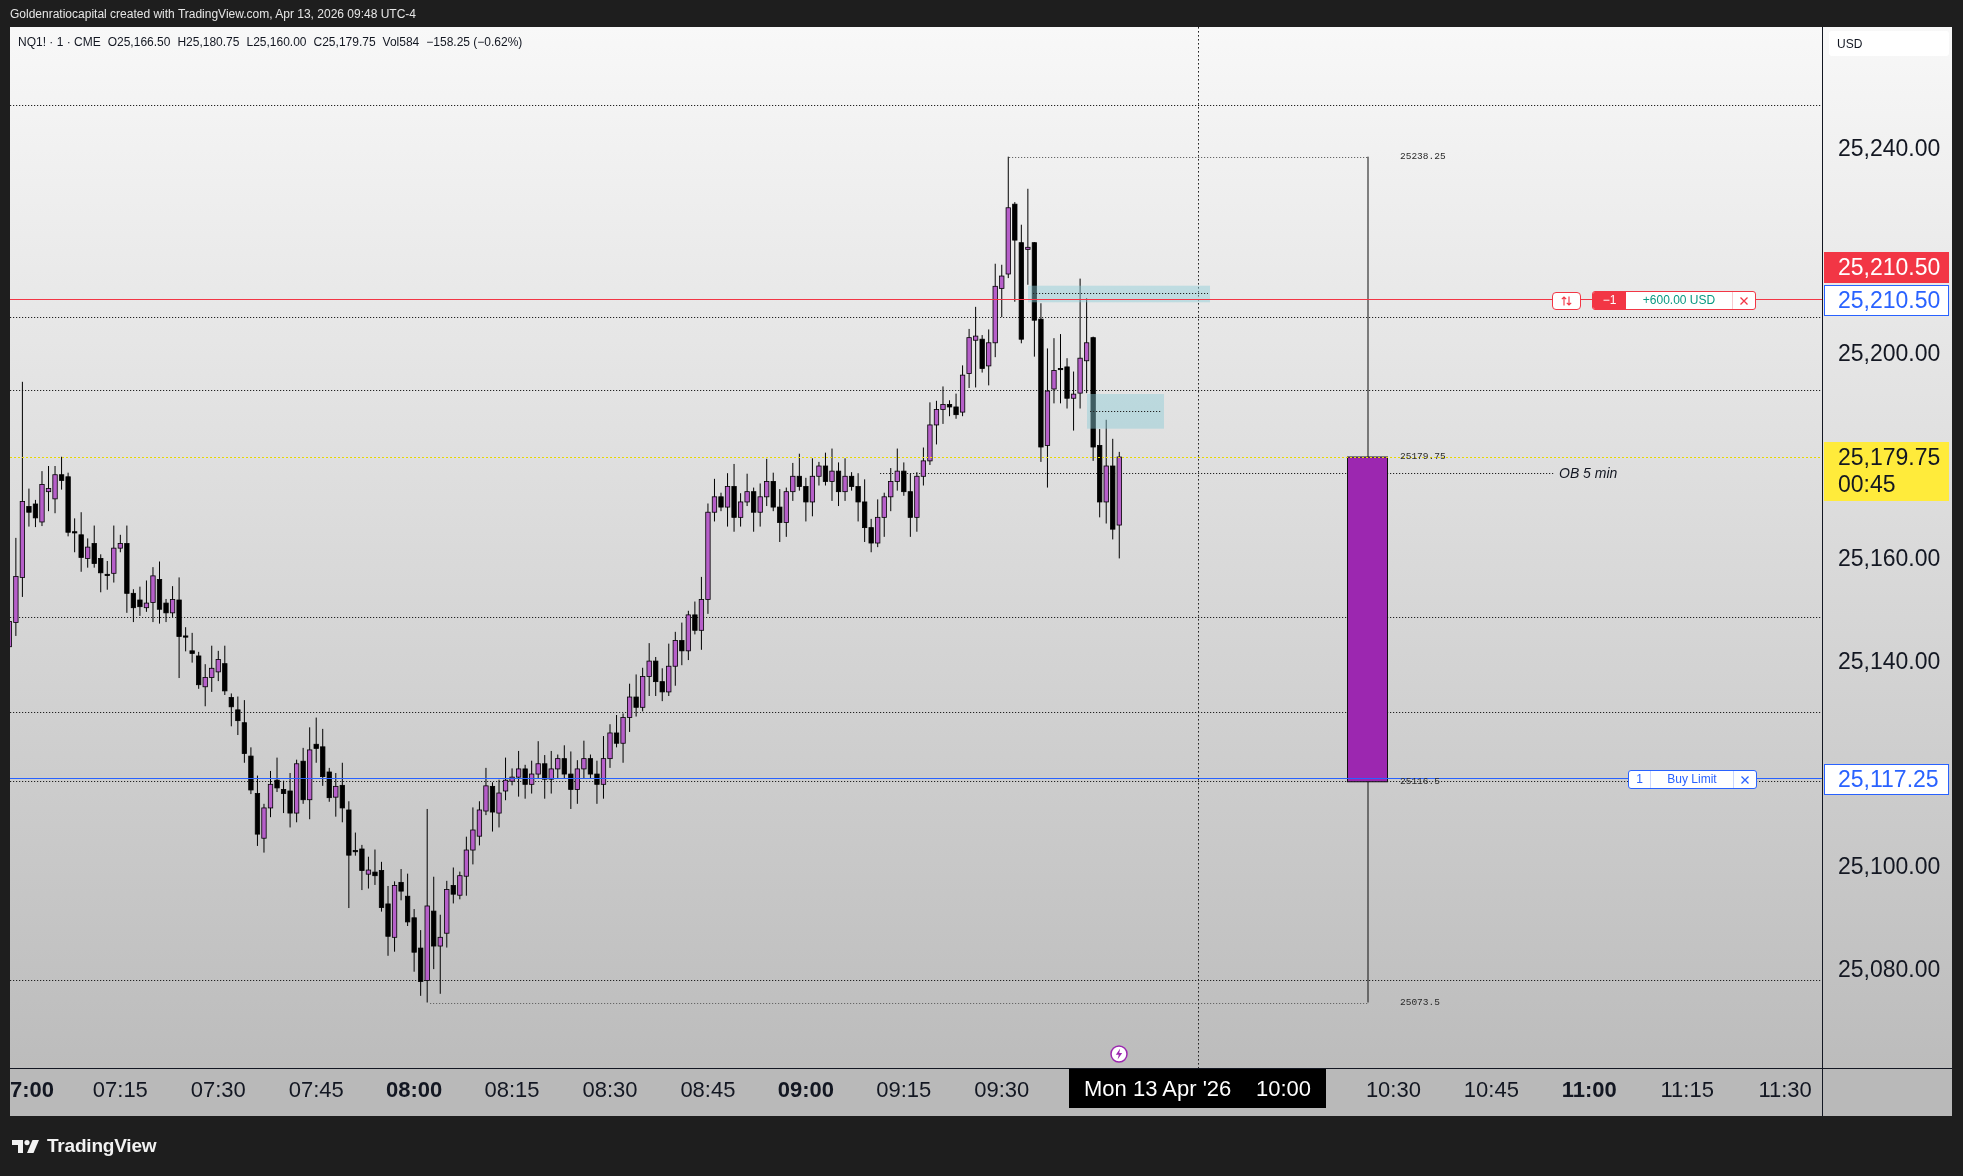 This screenshot has width=1963, height=1176. Describe the element at coordinates (1423, 156) in the screenshot. I see `range-price-label: 25238.25` at that location.